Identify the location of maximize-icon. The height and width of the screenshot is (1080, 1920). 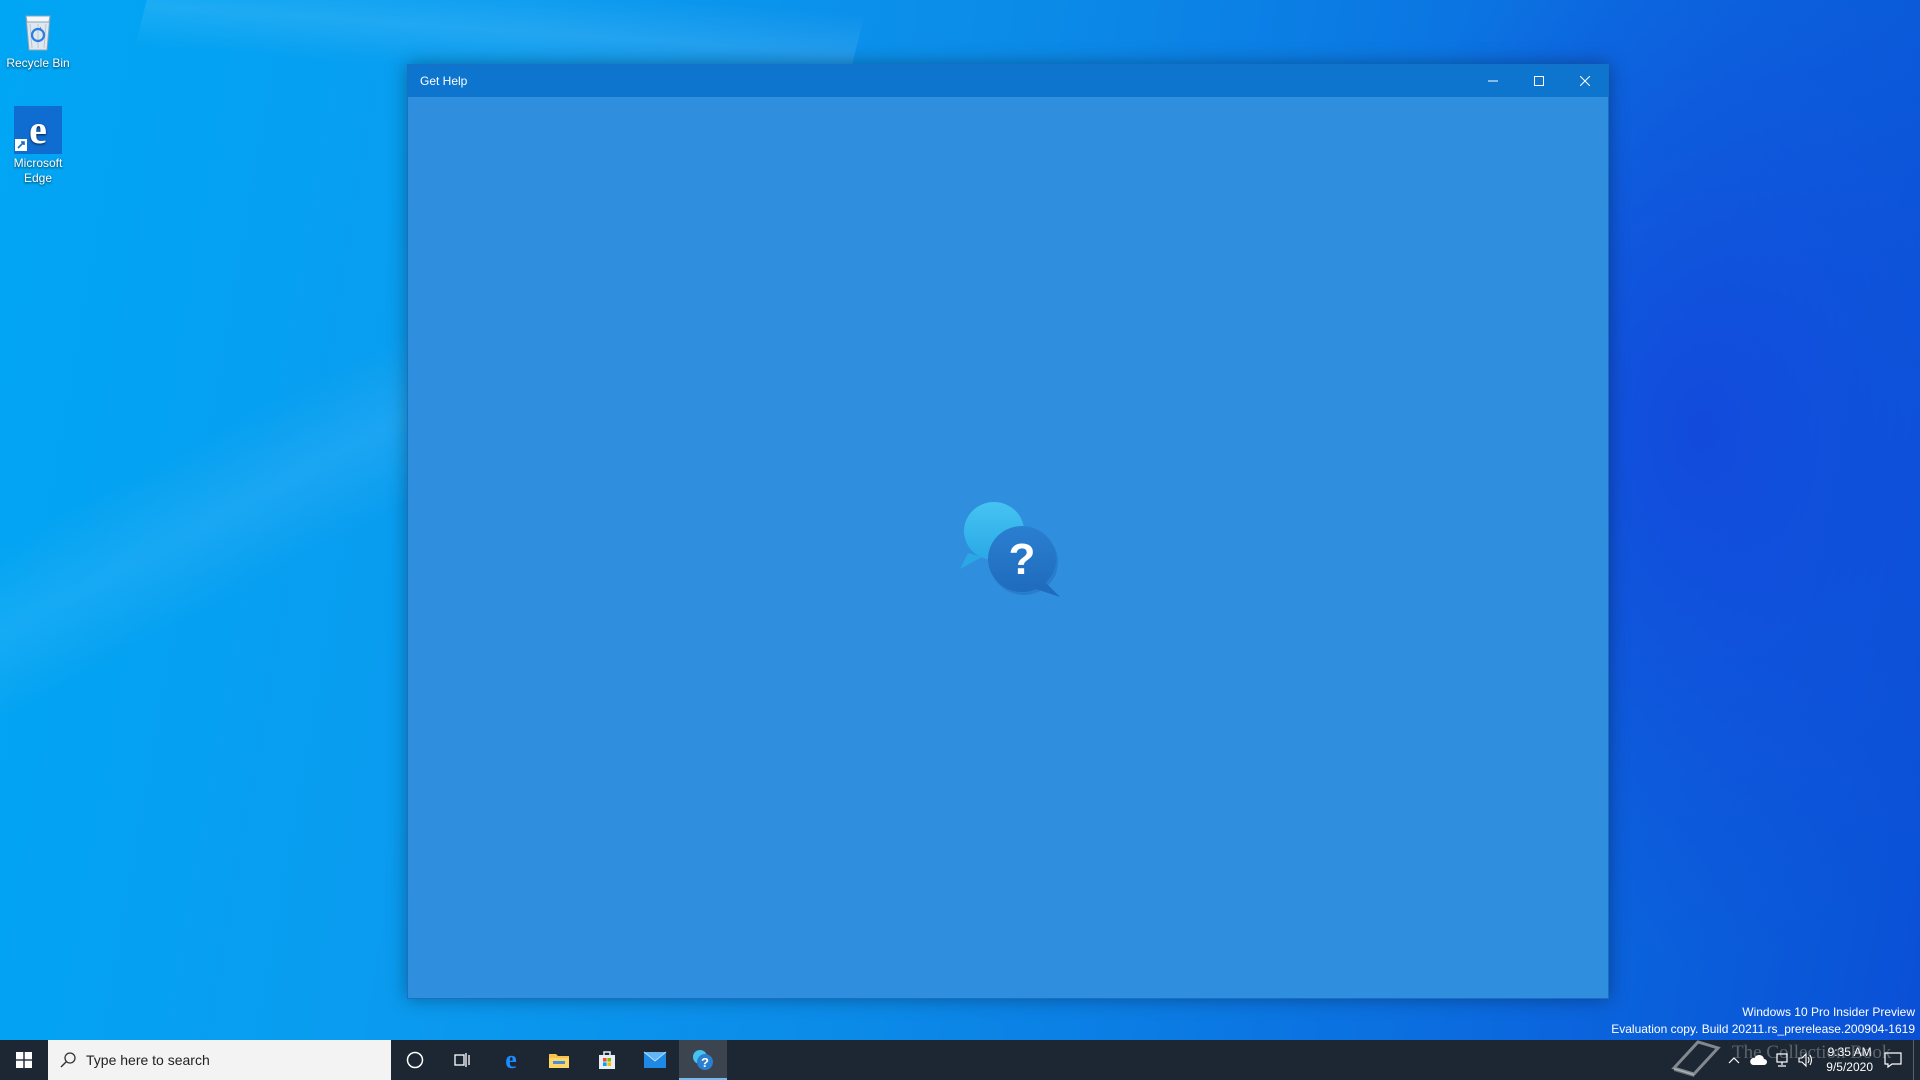
(1539, 81).